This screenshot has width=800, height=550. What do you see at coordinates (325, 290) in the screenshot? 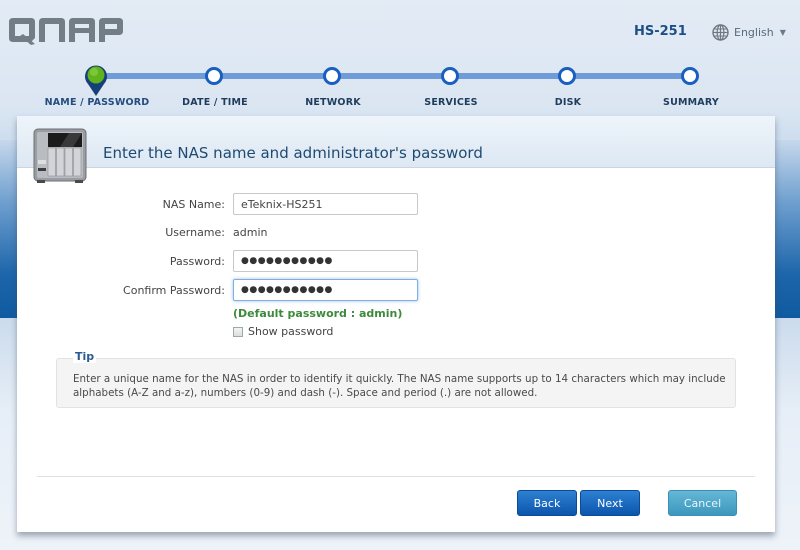
I see `confirm-password-input` at bounding box center [325, 290].